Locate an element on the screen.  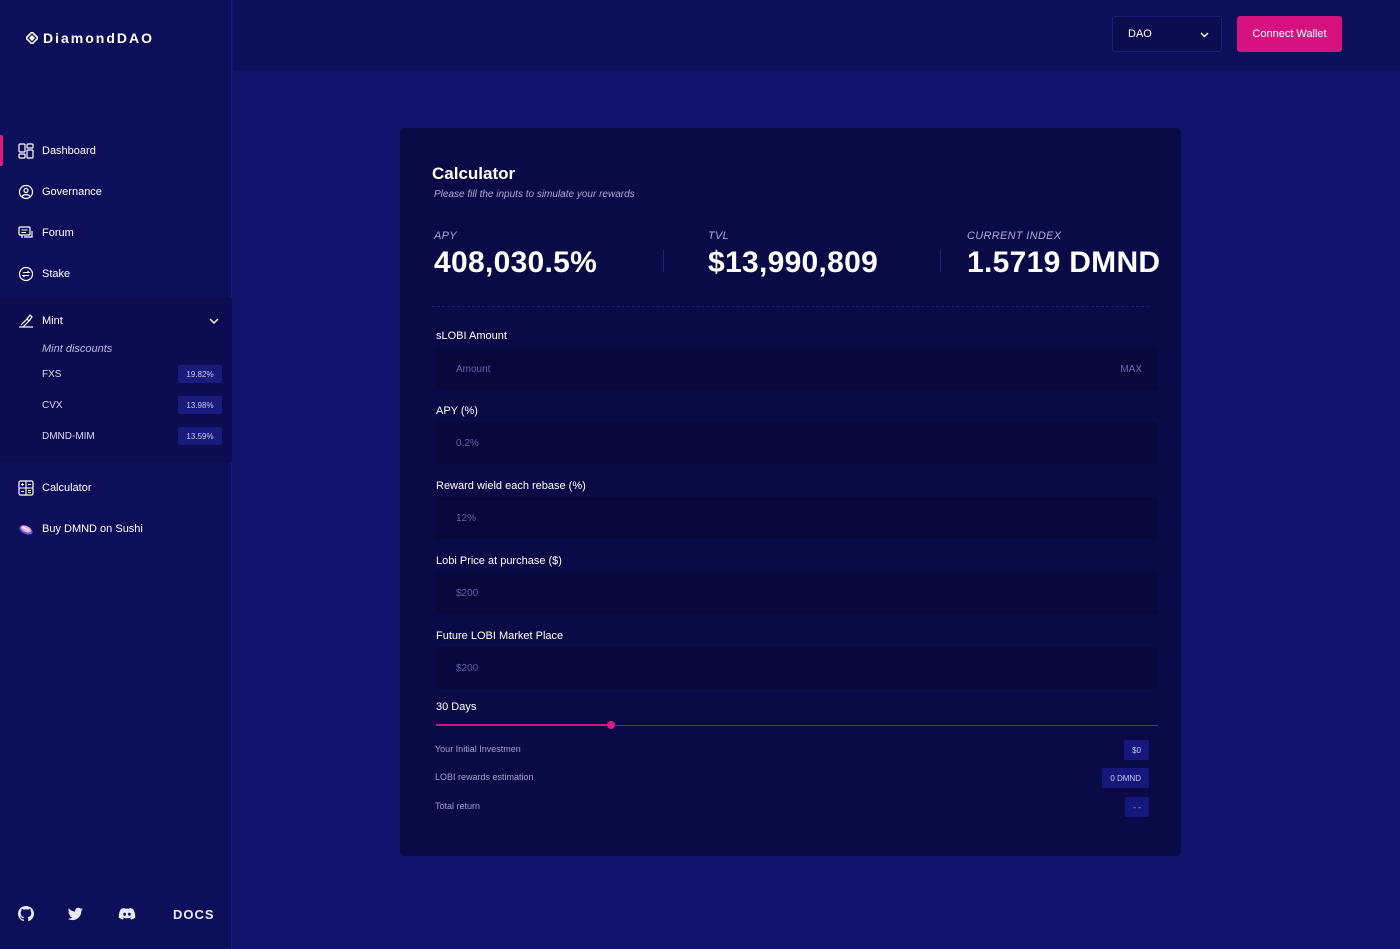
field-label: Future LOBI Market Place is located at coordinates (500, 636).